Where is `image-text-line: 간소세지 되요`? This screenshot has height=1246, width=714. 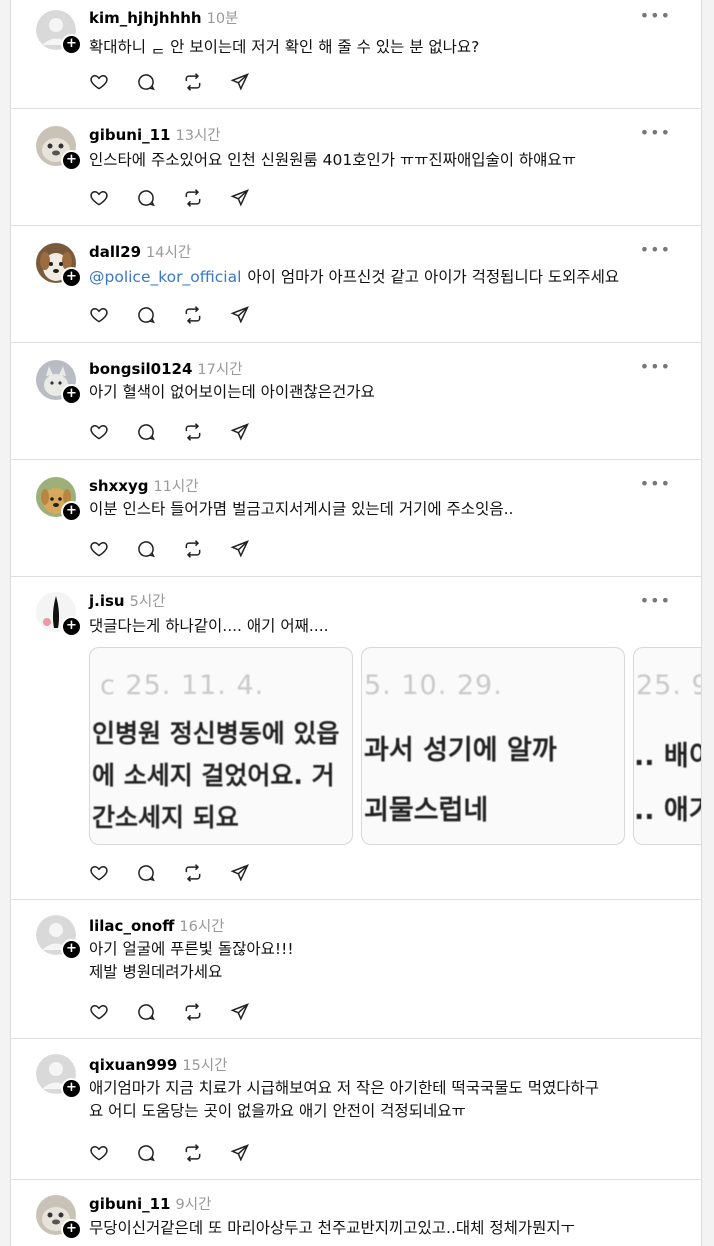
image-text-line: 간소세지 되요 is located at coordinates (165, 817).